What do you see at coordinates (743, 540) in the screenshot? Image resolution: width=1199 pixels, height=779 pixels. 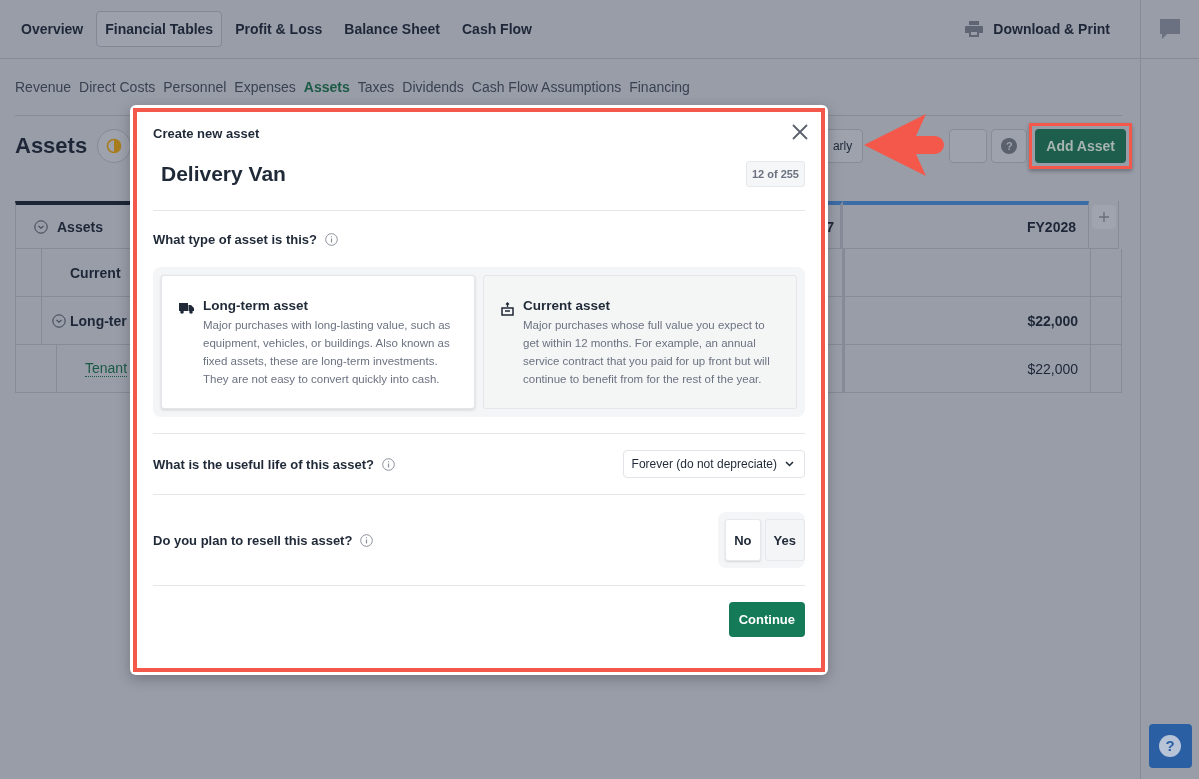 I see `toggle-option: No` at bounding box center [743, 540].